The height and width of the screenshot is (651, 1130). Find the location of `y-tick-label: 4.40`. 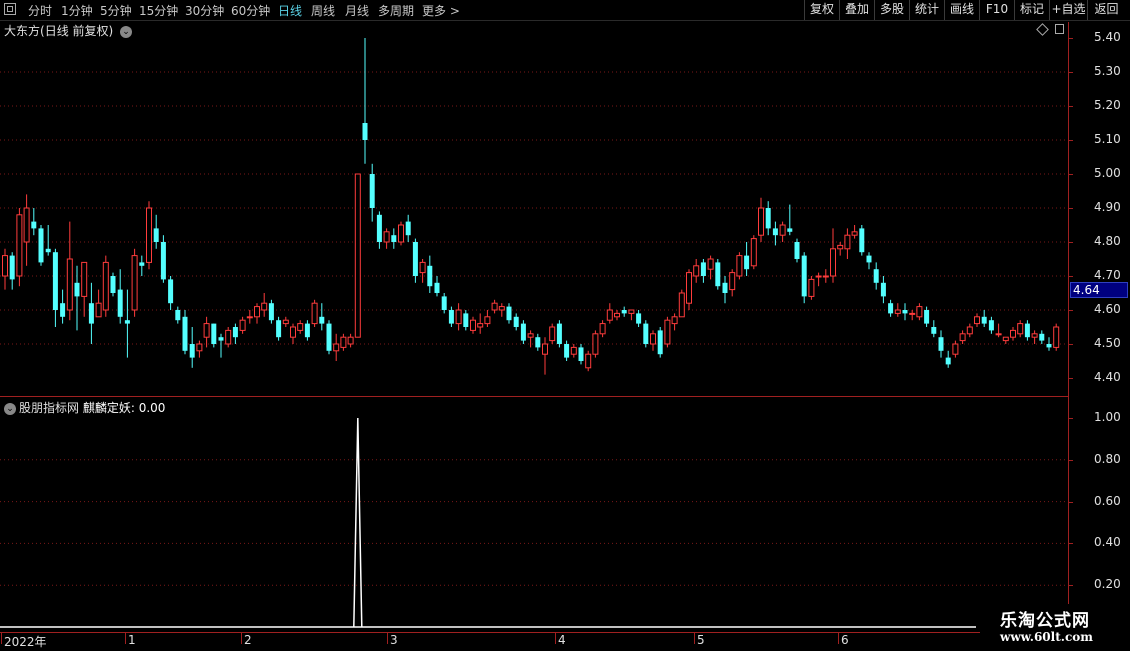

y-tick-label: 4.40 is located at coordinates (1107, 377).